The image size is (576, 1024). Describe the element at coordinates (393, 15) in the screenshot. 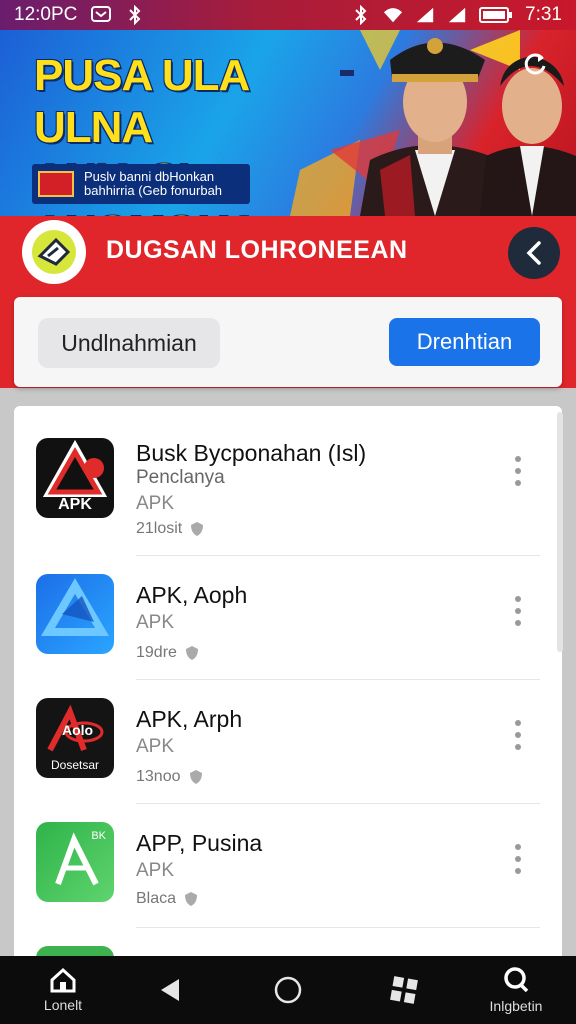

I see `wifi-icon` at that location.